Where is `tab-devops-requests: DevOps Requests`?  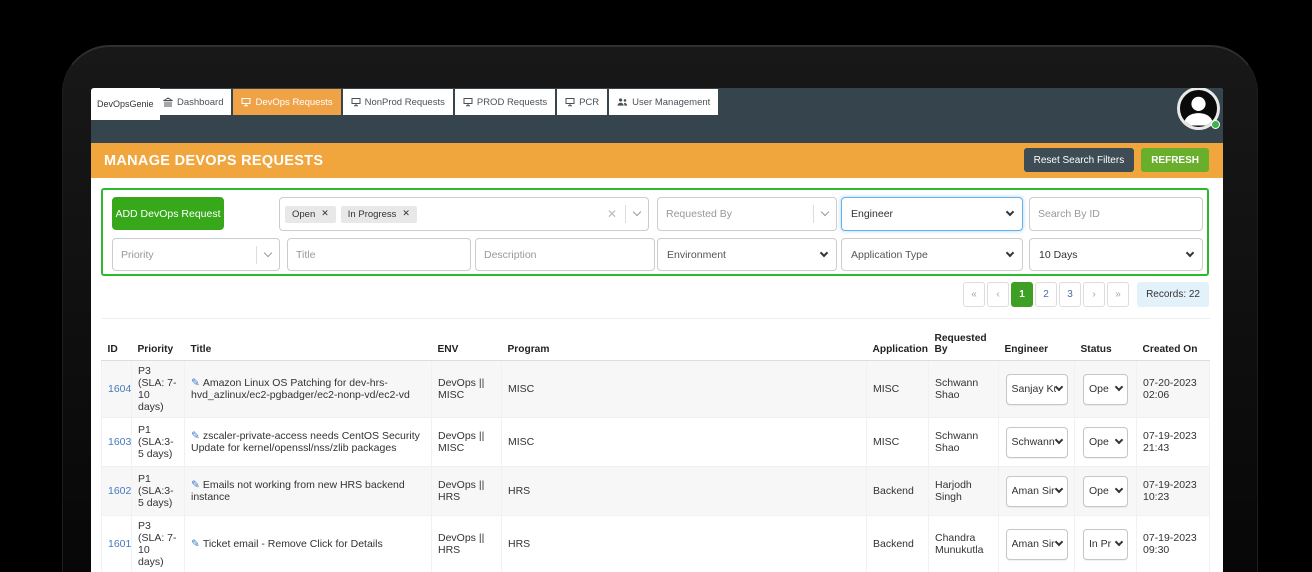
tab-devops-requests: DevOps Requests is located at coordinates (287, 102).